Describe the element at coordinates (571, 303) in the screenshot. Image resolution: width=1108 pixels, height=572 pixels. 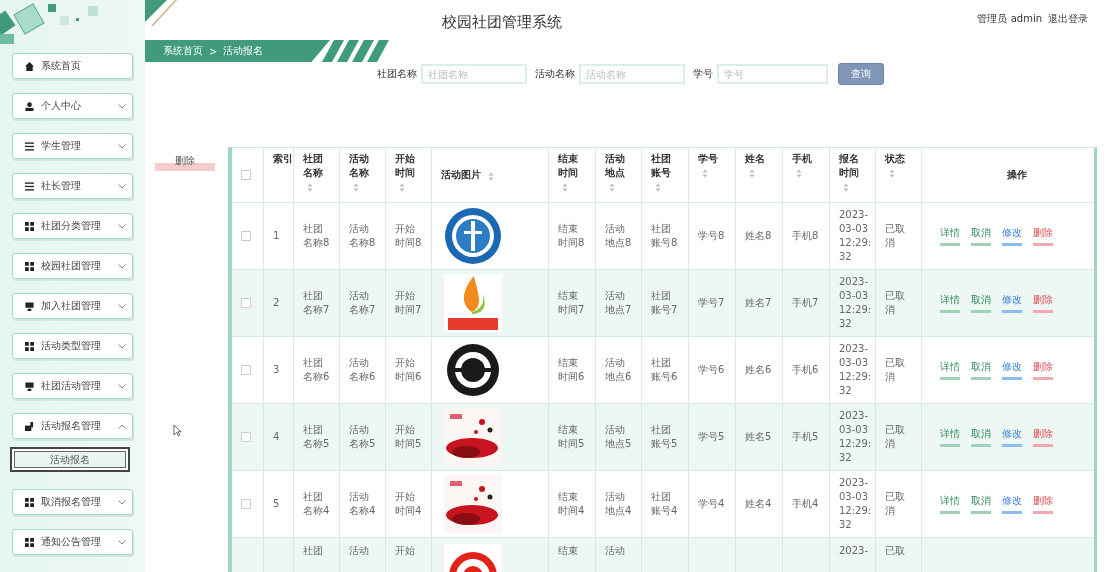
I see `table-cell: 结束时间7` at that location.